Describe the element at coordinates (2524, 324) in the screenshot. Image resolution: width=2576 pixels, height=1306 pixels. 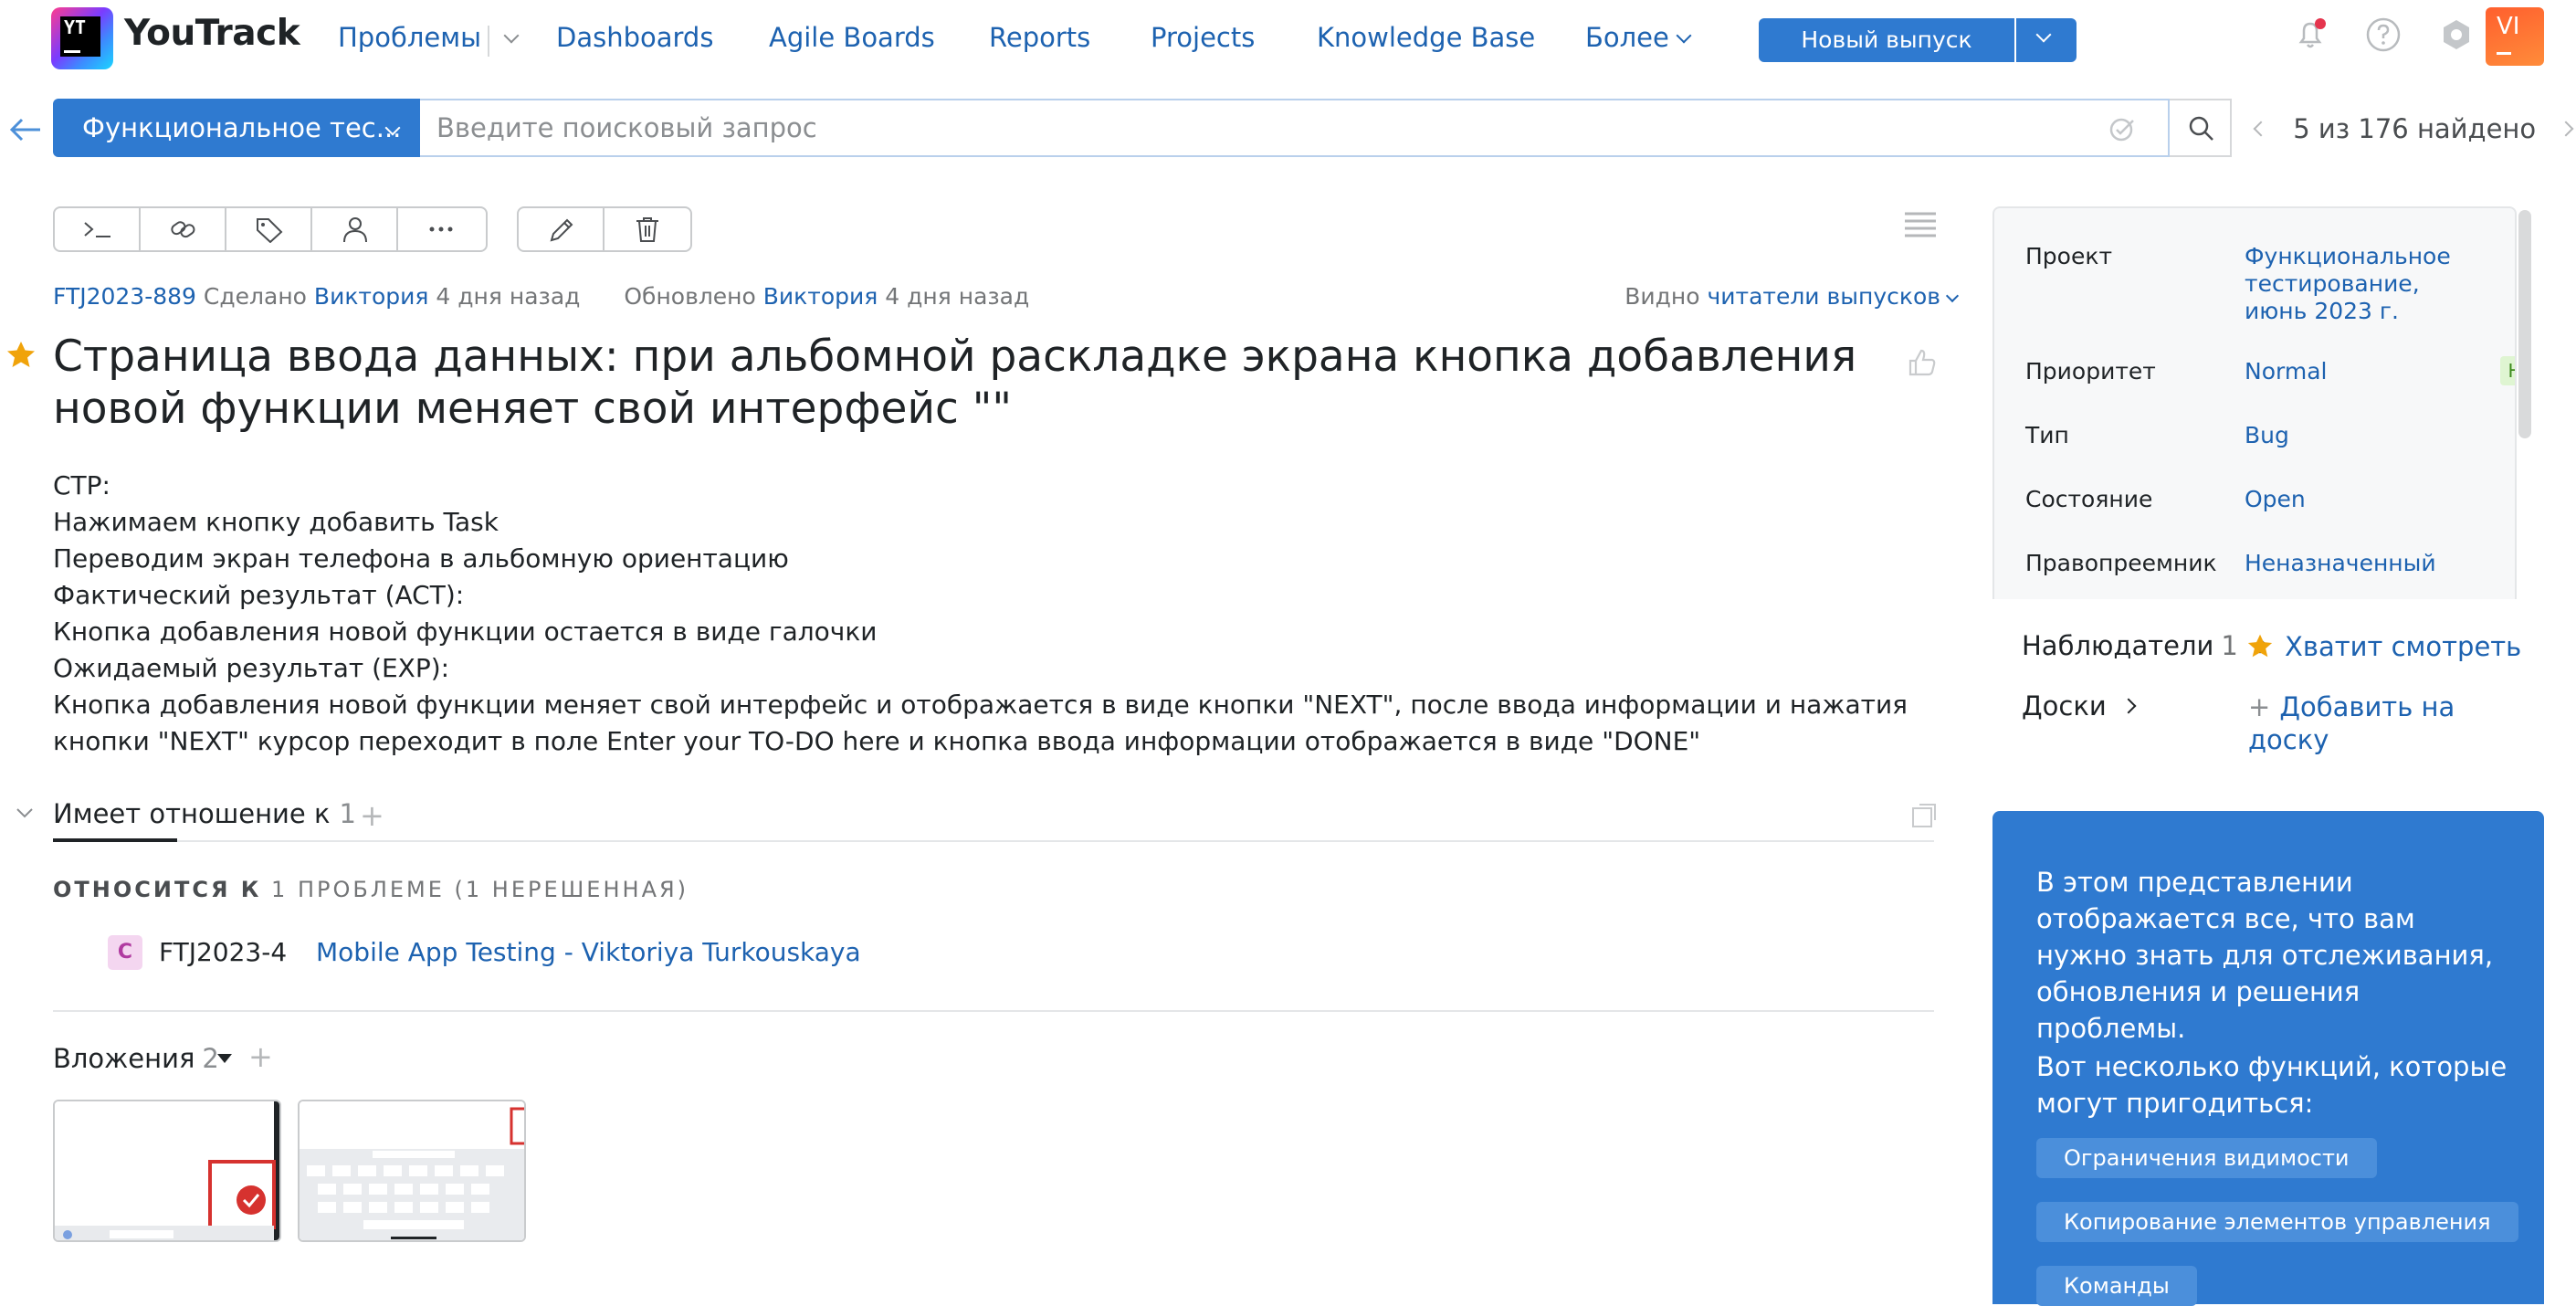
I see `fields-scrollbar` at that location.